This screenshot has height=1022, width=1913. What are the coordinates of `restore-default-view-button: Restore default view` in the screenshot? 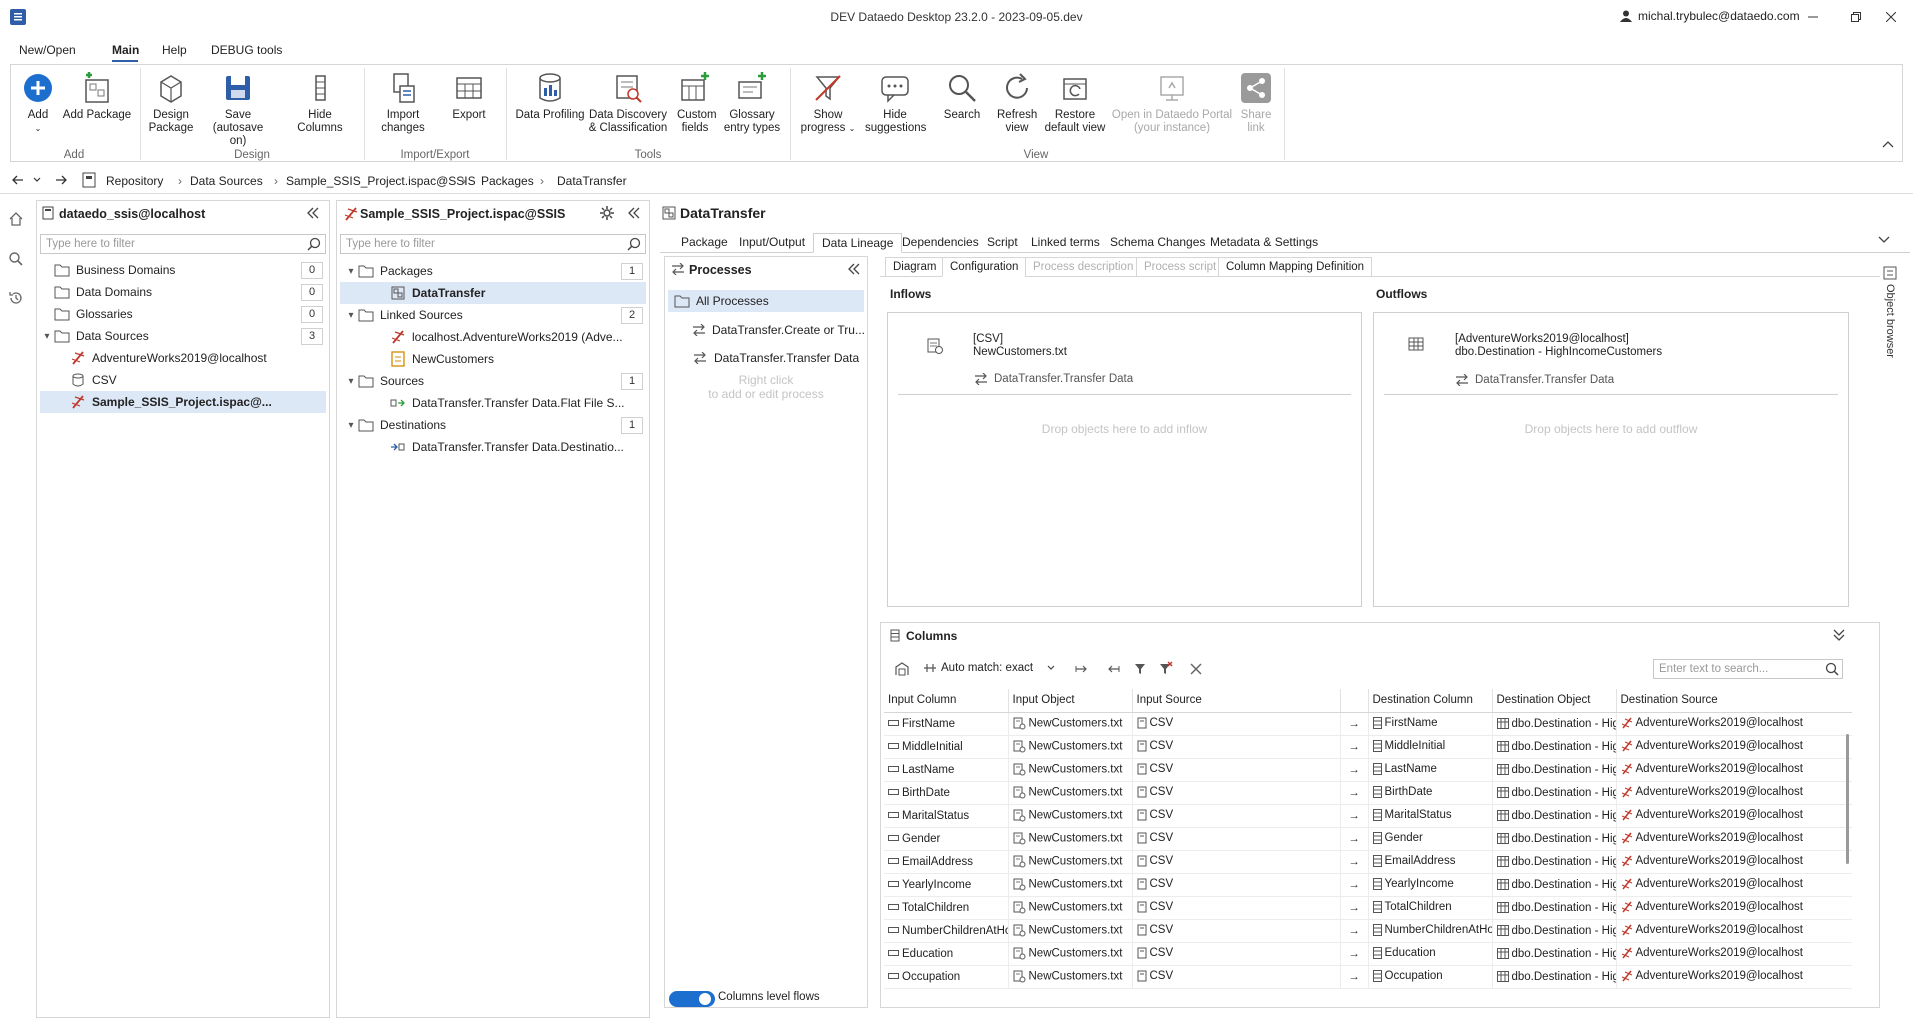 It's located at (1075, 102).